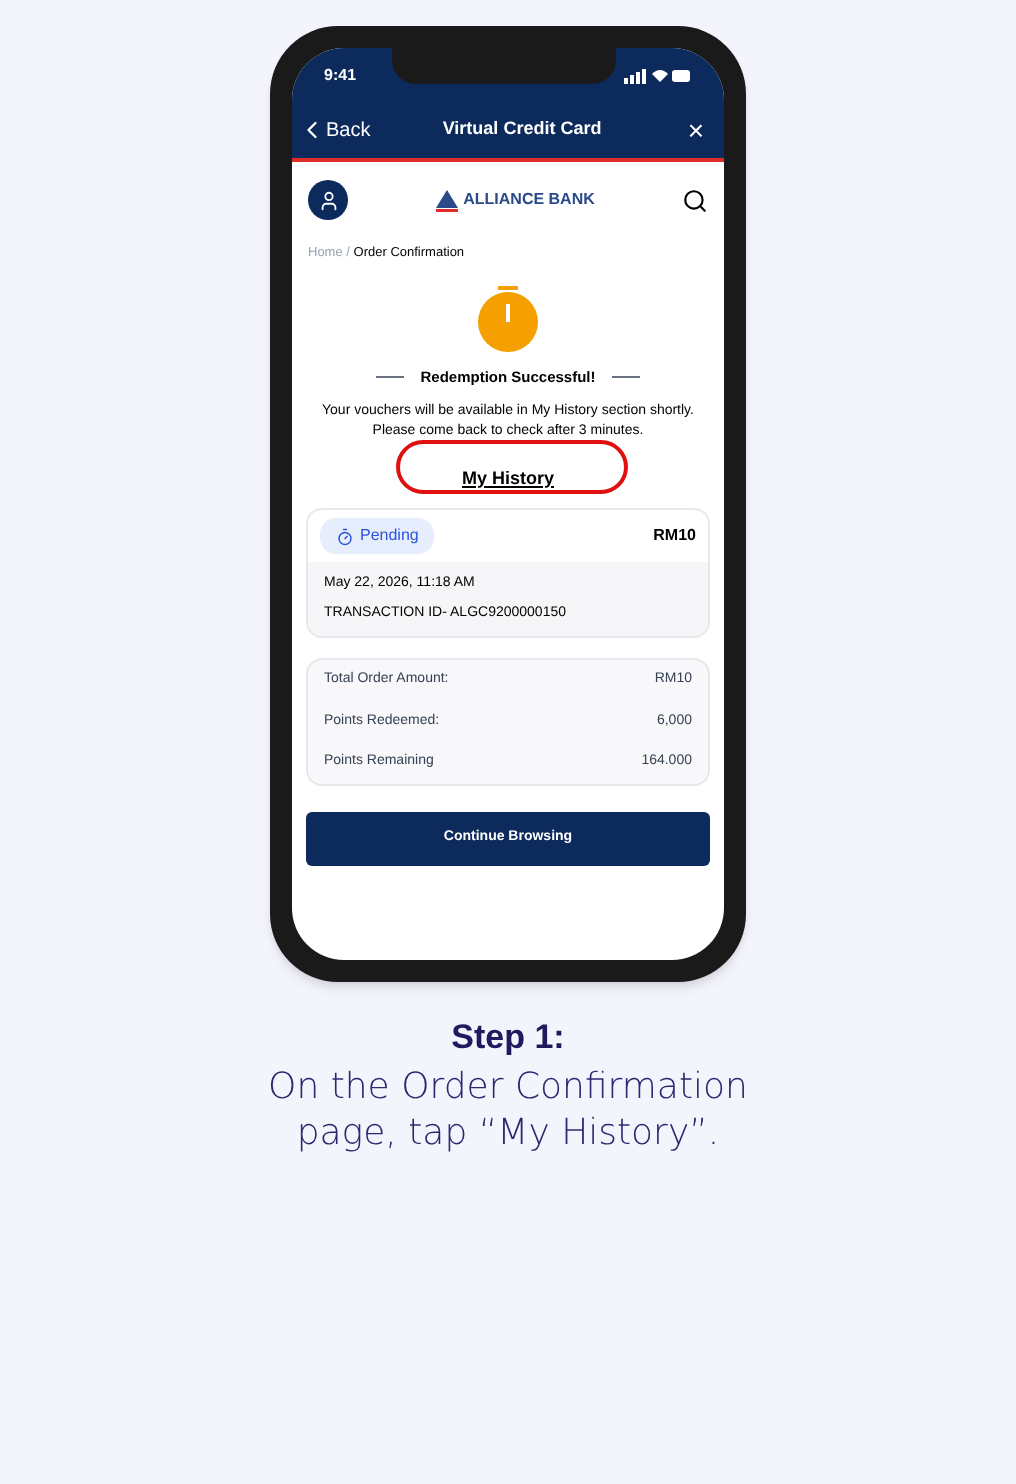  I want to click on profile-avatar, so click(328, 200).